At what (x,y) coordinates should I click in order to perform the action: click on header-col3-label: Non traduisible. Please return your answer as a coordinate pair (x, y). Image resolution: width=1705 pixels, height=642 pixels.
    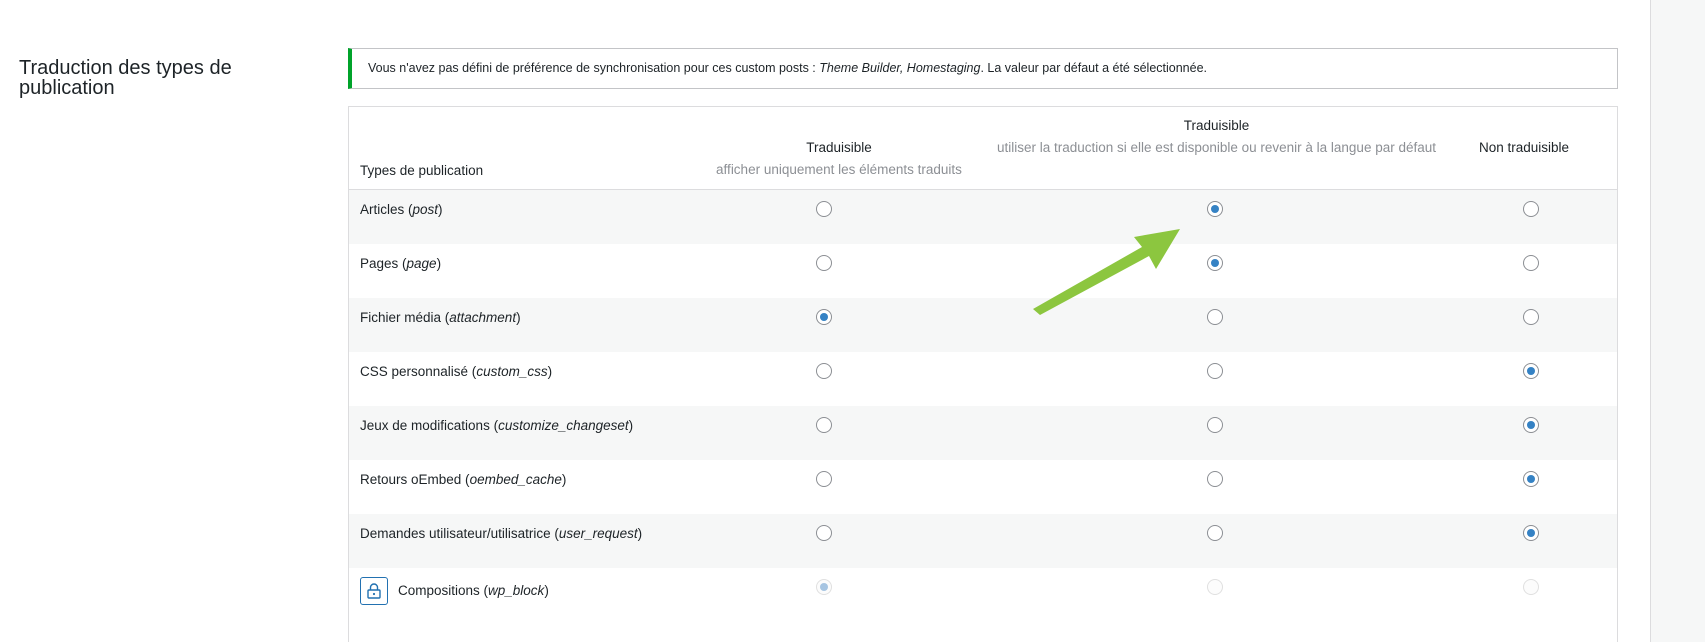
    Looking at the image, I should click on (1524, 147).